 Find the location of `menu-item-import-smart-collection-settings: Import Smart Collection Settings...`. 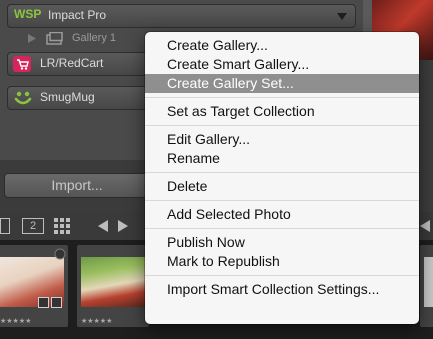

menu-item-import-smart-collection-settings: Import Smart Collection Settings... is located at coordinates (282, 289).